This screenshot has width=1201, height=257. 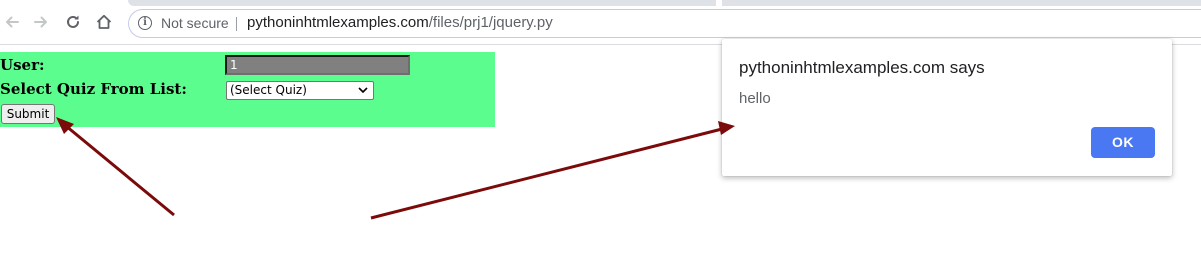 What do you see at coordinates (338, 22) in the screenshot?
I see `url-host: pythoninhtmlexamples.com` at bounding box center [338, 22].